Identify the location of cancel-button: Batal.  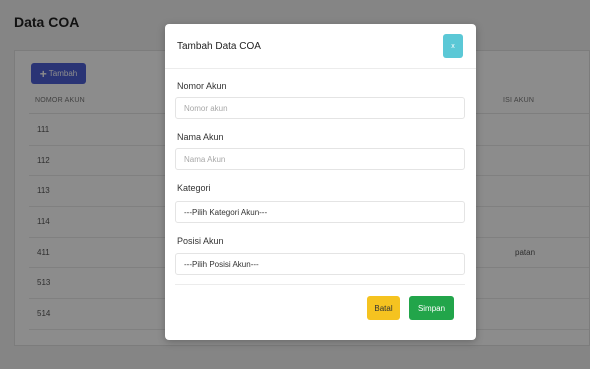
(383, 308).